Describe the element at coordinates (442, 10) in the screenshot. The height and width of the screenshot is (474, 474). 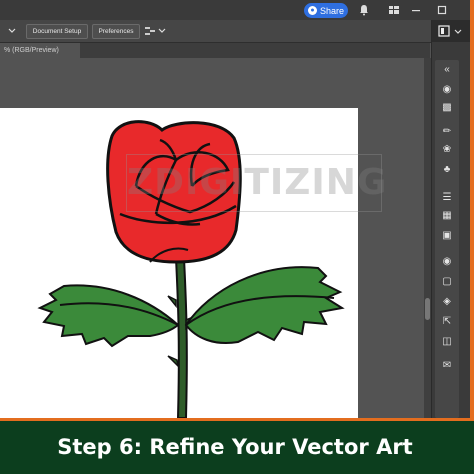
I see `restore-icon` at that location.